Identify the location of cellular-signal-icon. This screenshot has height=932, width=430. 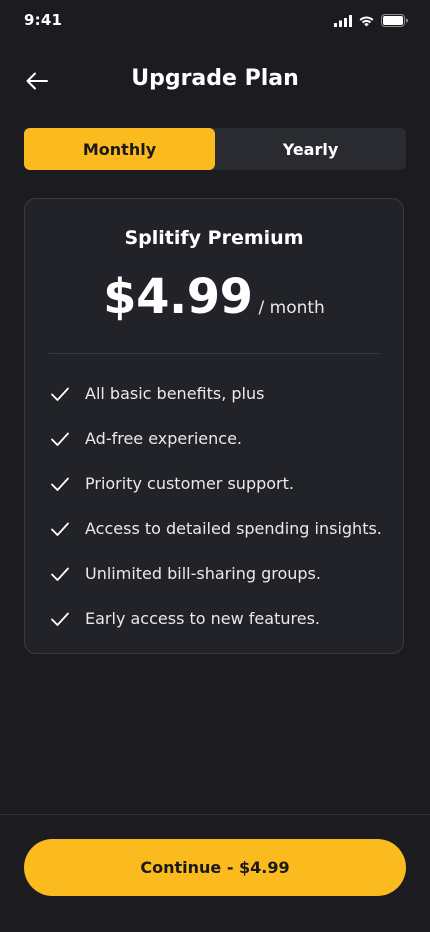
(343, 20).